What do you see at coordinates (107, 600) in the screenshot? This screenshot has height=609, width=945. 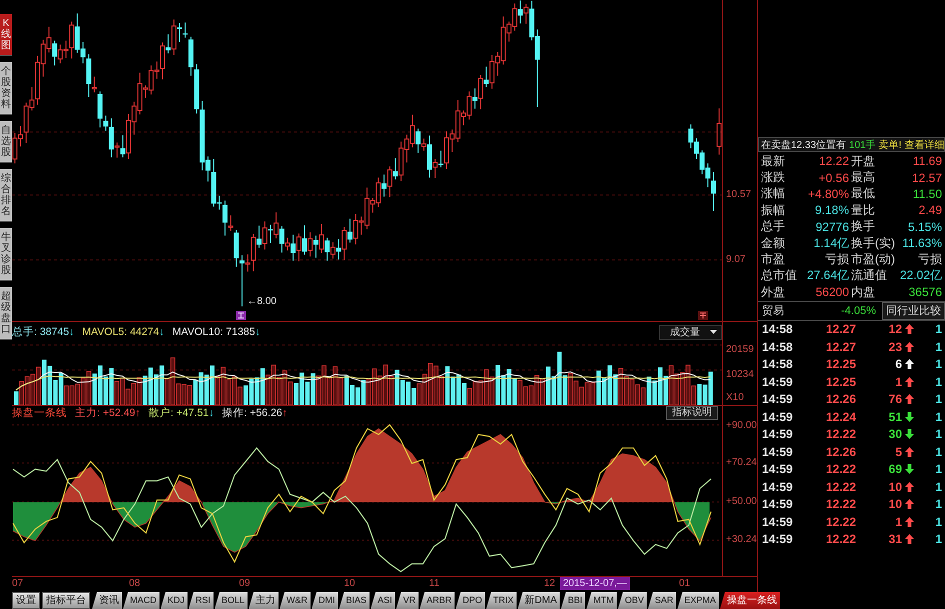 I see `indicator-tab: 资讯` at bounding box center [107, 600].